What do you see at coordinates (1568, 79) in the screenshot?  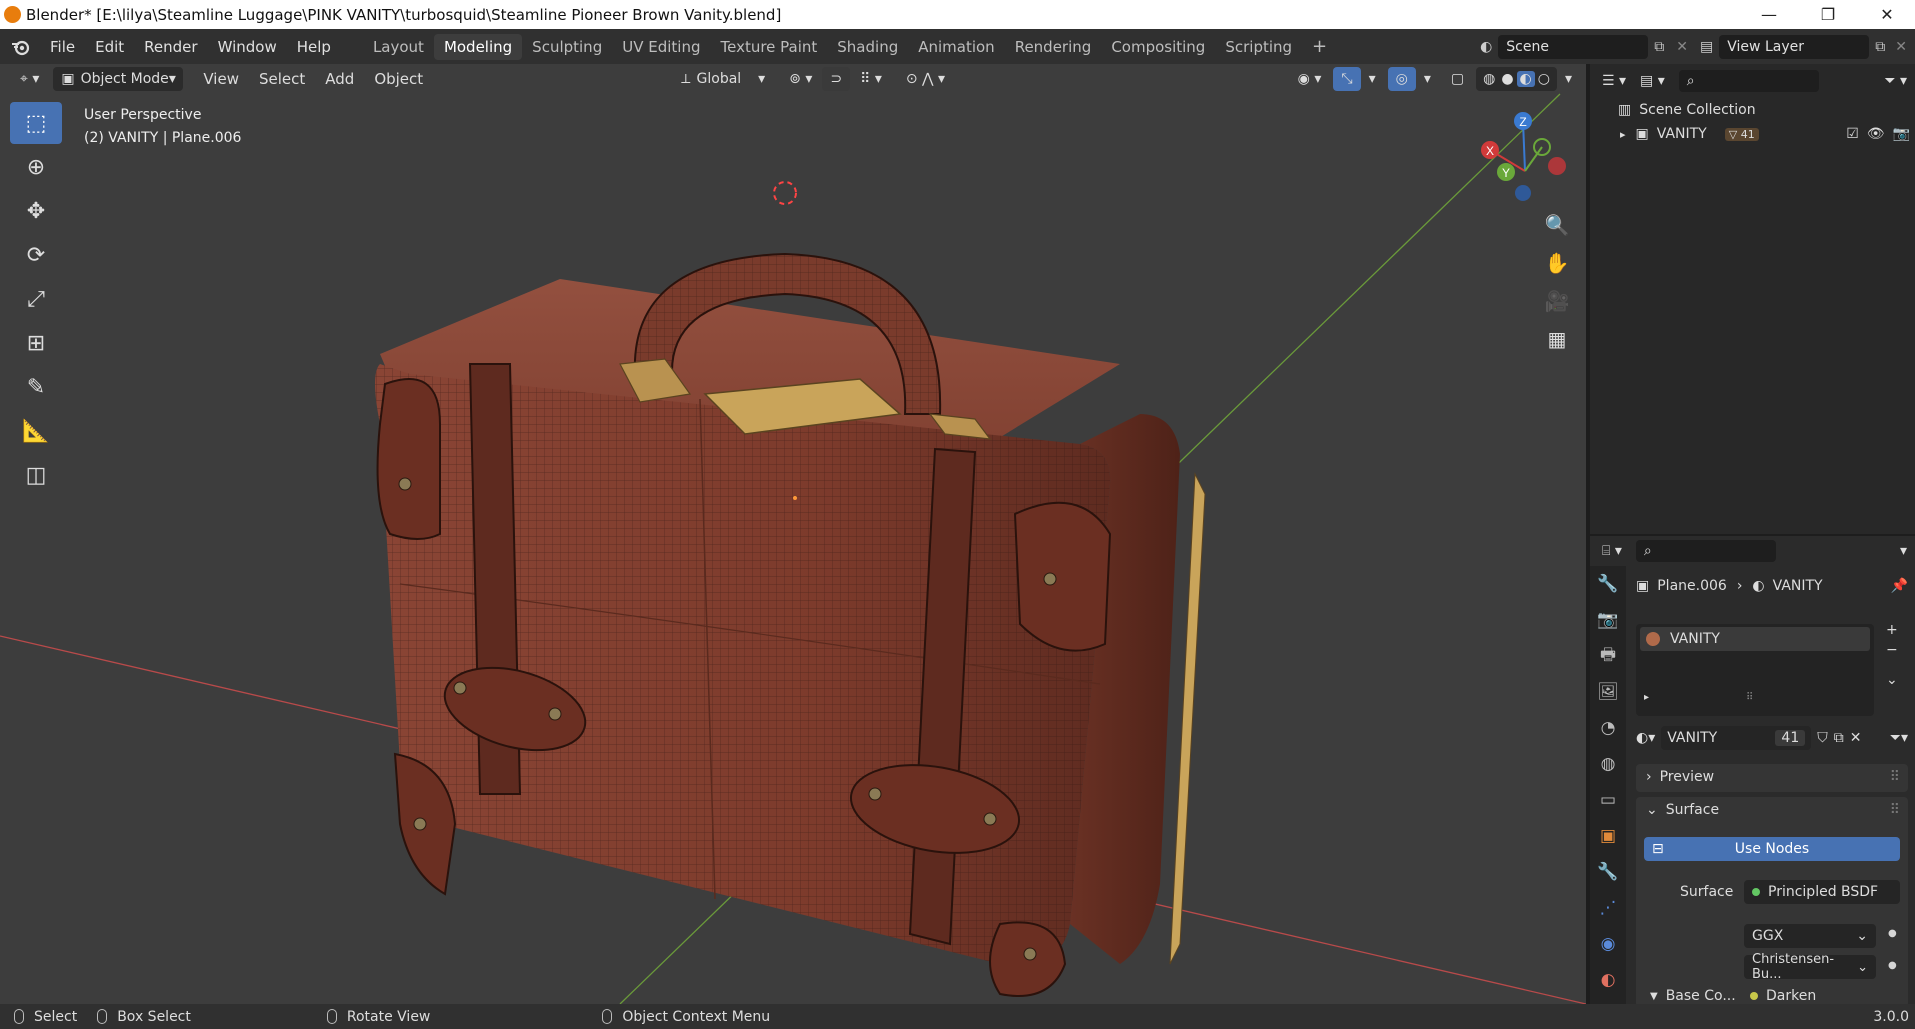 I see `shading-dropdown-icon: ▾` at bounding box center [1568, 79].